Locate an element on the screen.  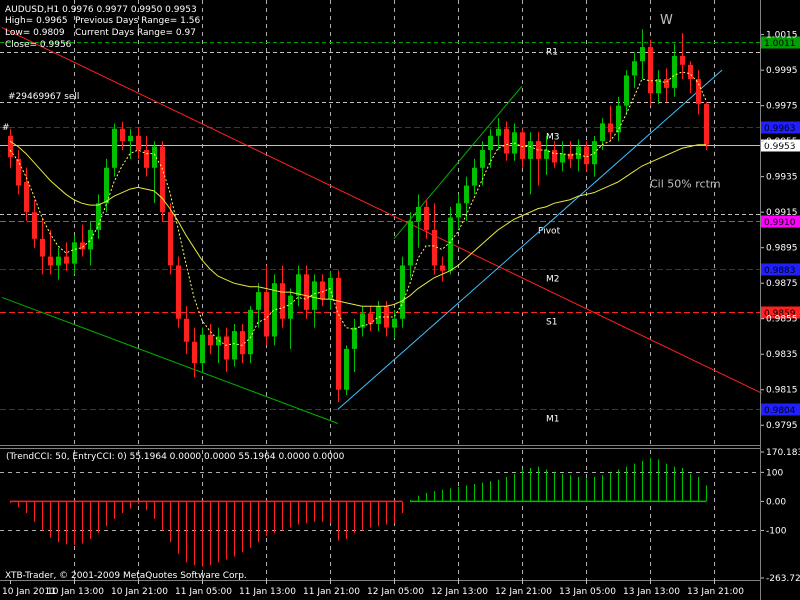
ind-tick-label: 0.00 is located at coordinates (776, 502).